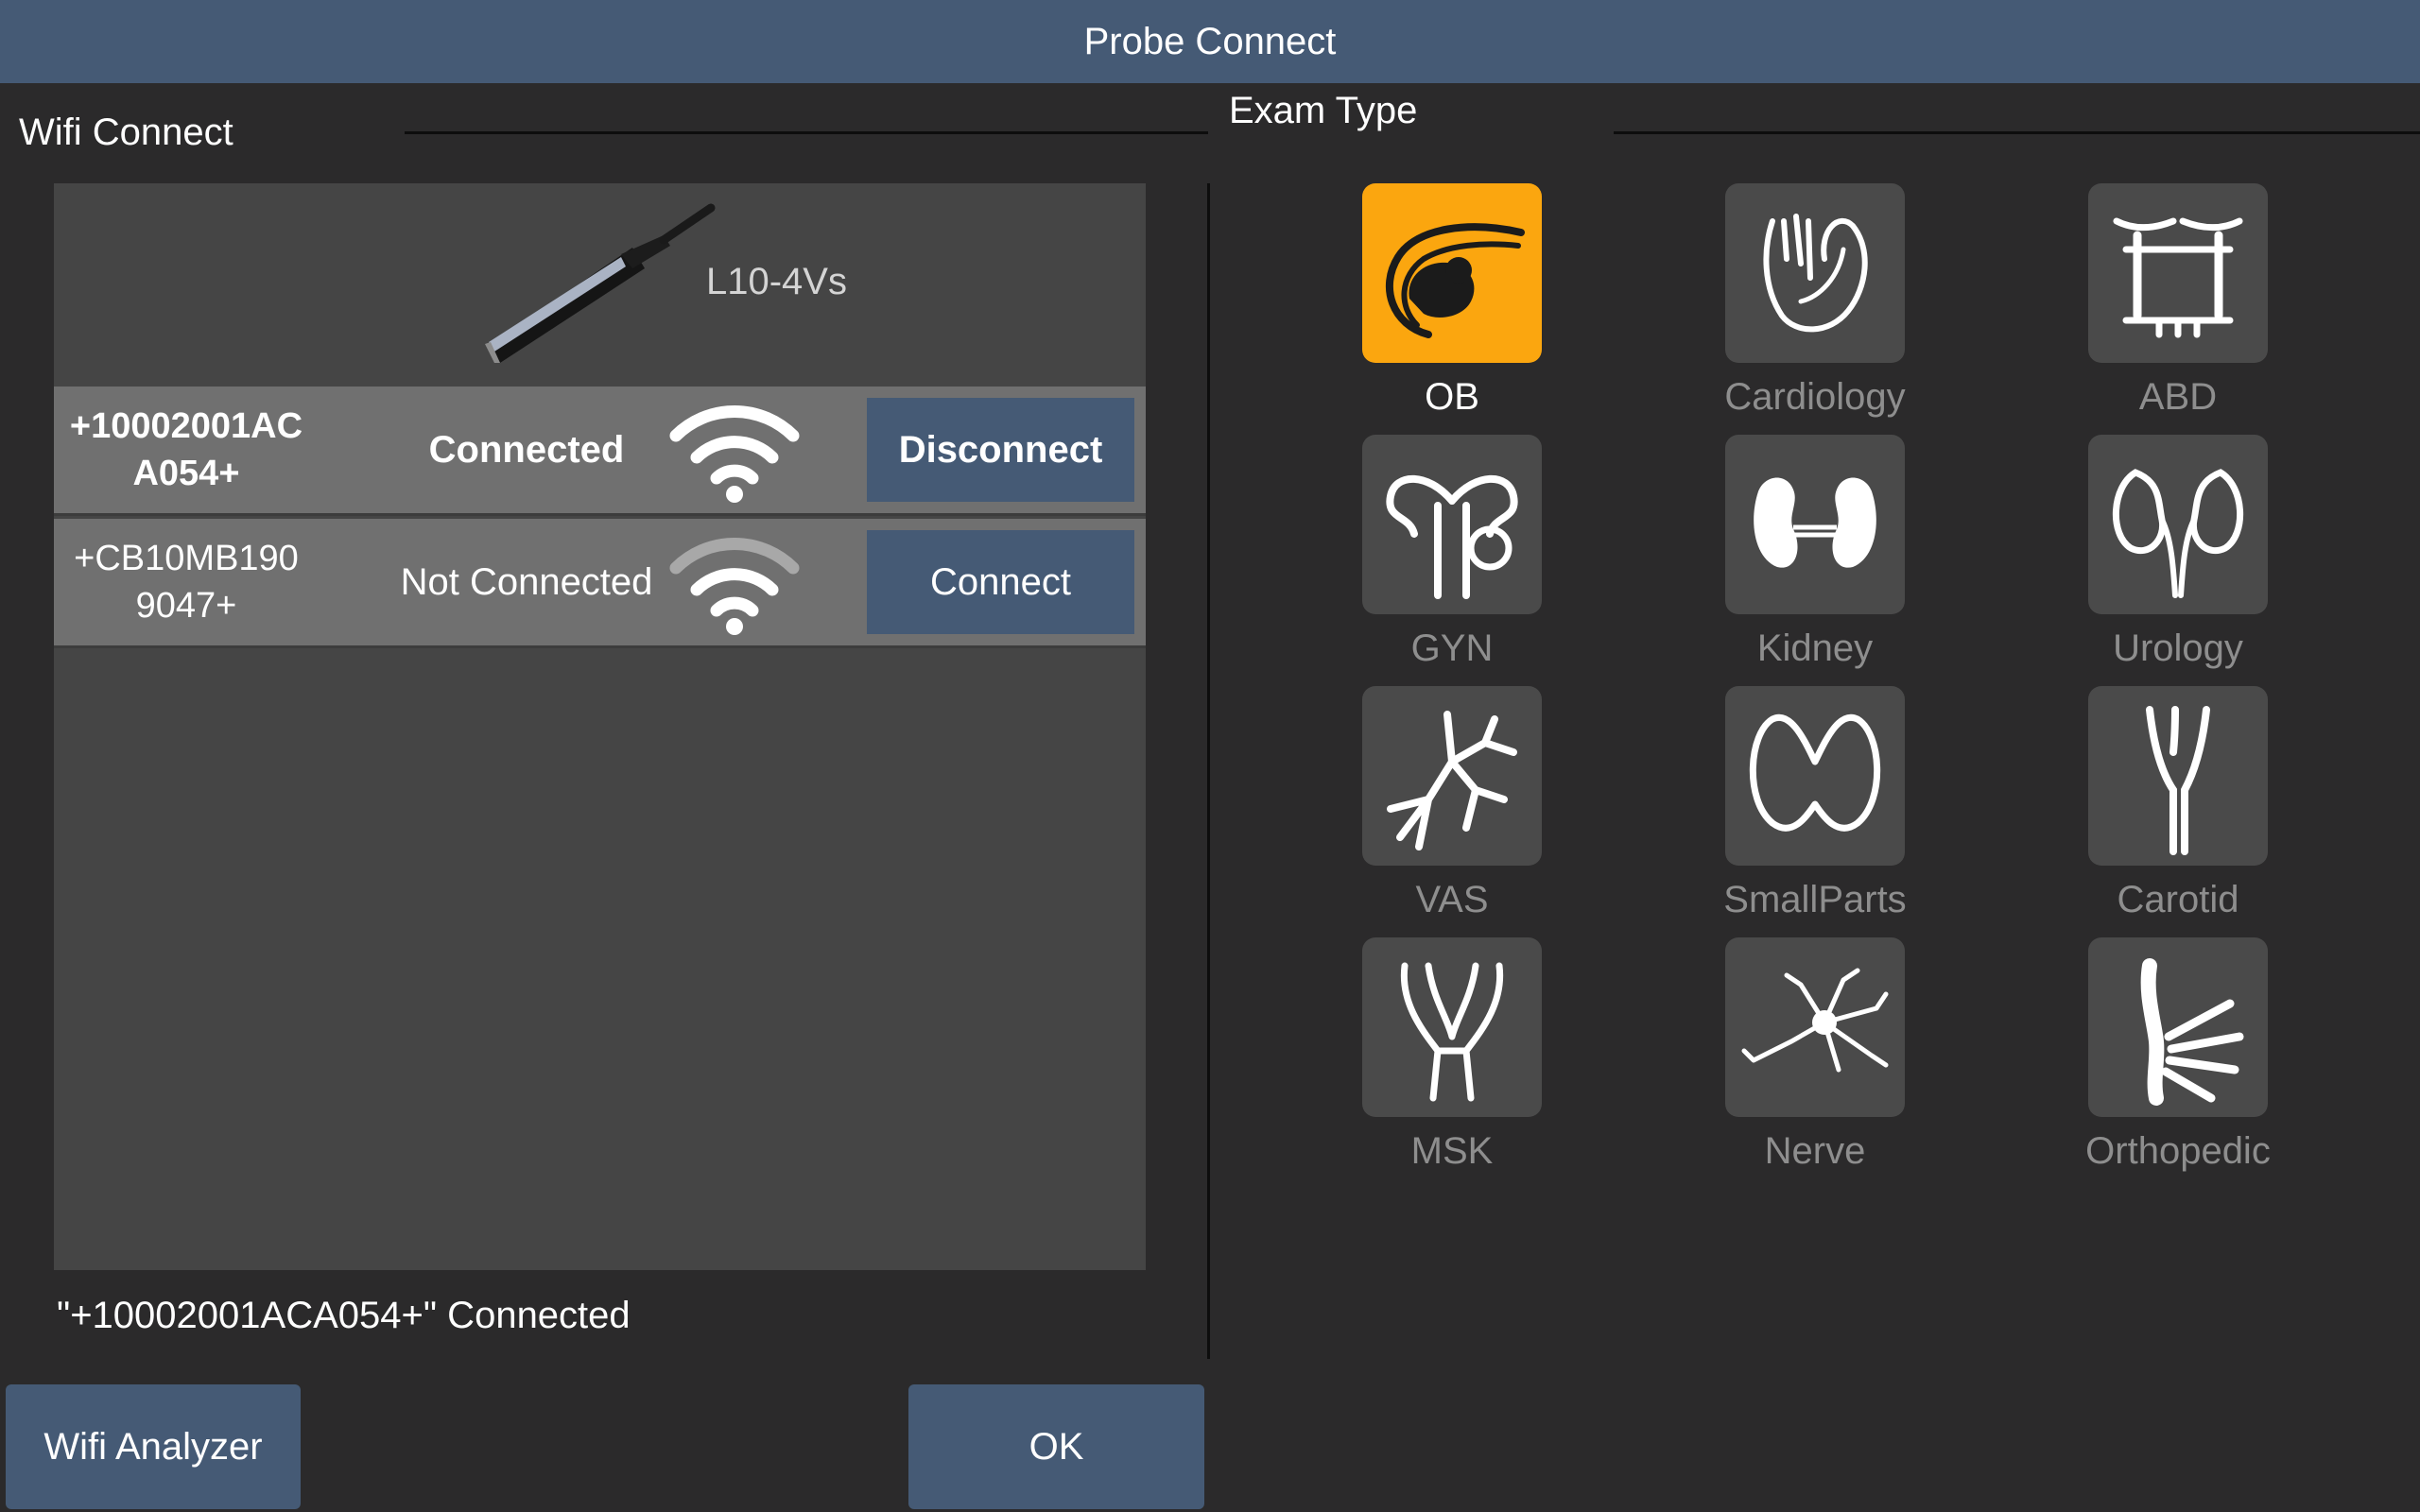 The image size is (2420, 1512). What do you see at coordinates (1455, 280) in the screenshot?
I see `fetus-icon` at bounding box center [1455, 280].